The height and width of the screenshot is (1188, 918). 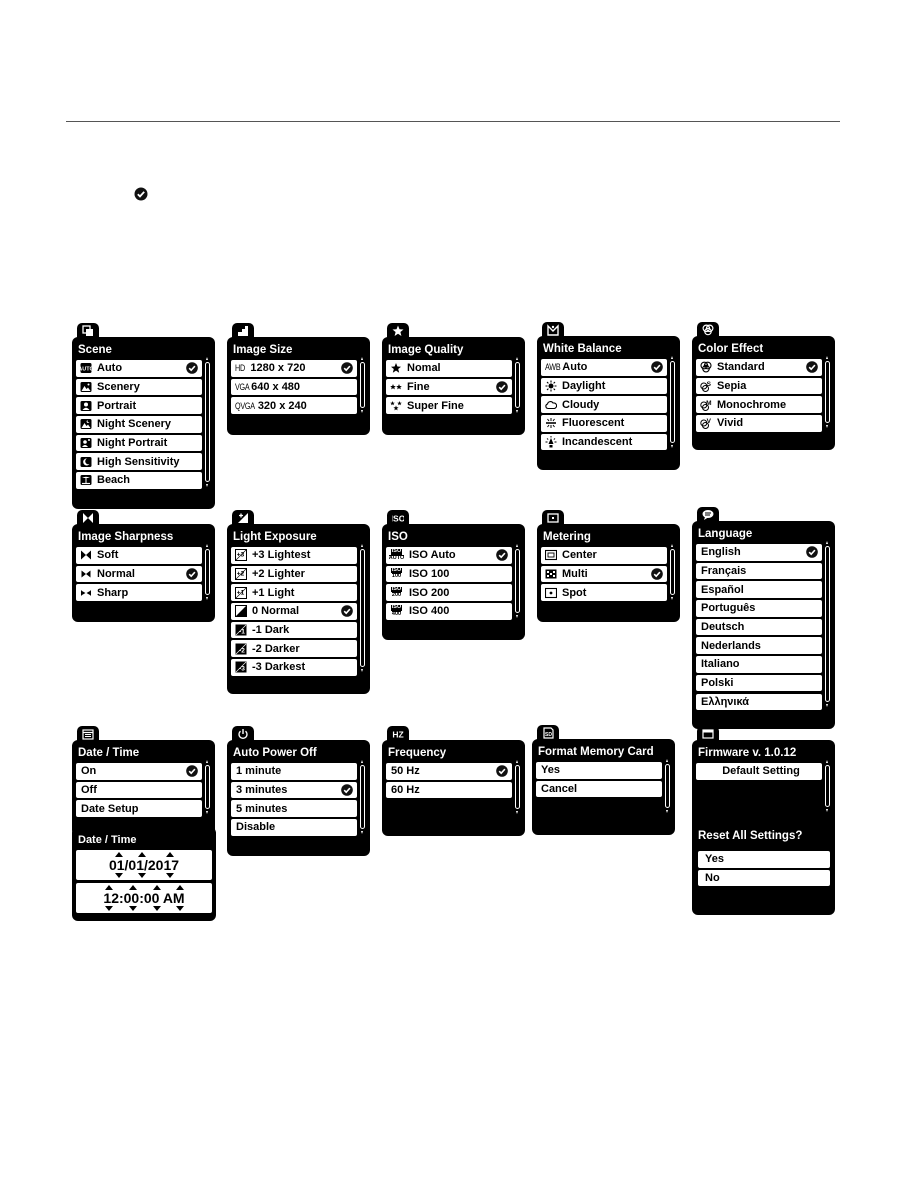 I want to click on menu-item: Center, so click(x=604, y=555).